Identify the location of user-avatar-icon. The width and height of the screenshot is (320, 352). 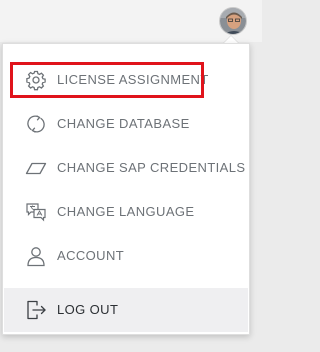
(233, 21).